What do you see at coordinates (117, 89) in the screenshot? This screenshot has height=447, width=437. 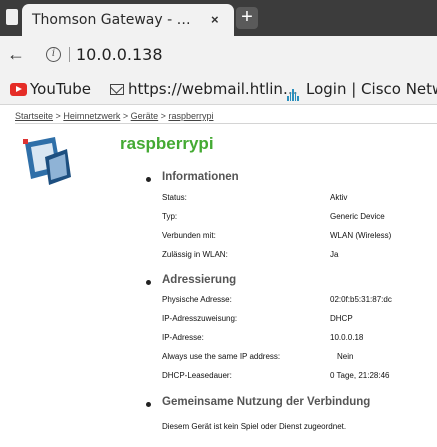 I see `envelope-icon` at bounding box center [117, 89].